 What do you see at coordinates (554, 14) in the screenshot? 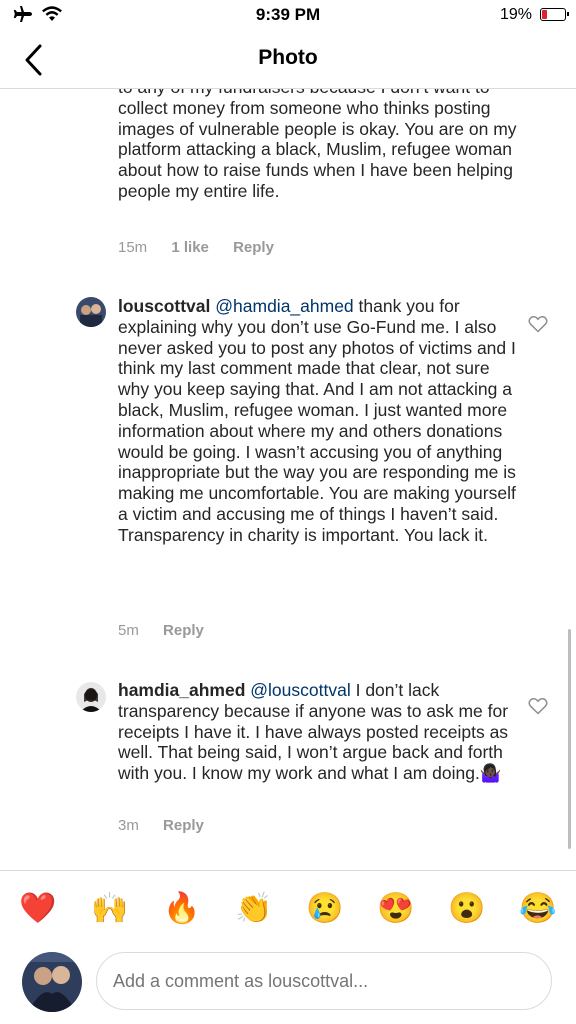
I see `battery-icon` at bounding box center [554, 14].